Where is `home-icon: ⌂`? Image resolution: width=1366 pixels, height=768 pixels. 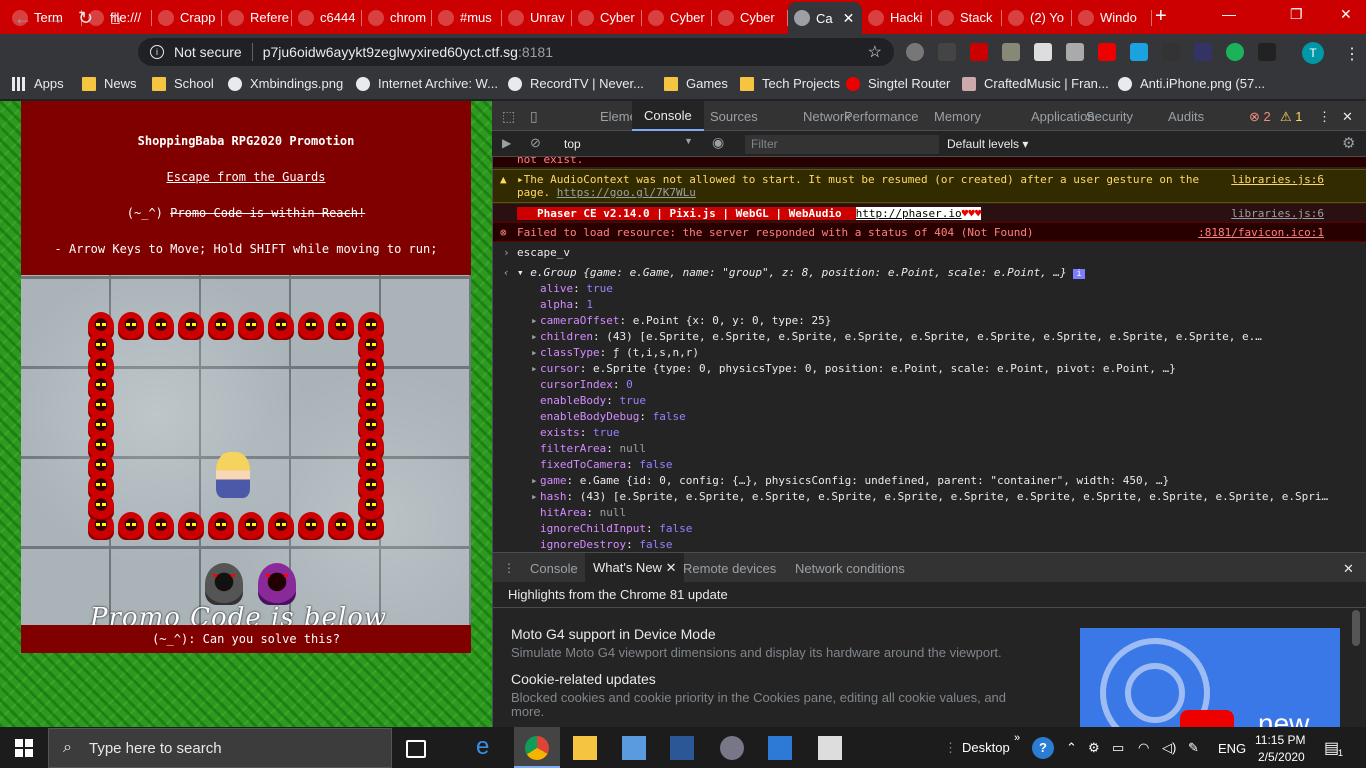 home-icon: ⌂ is located at coordinates (115, 18).